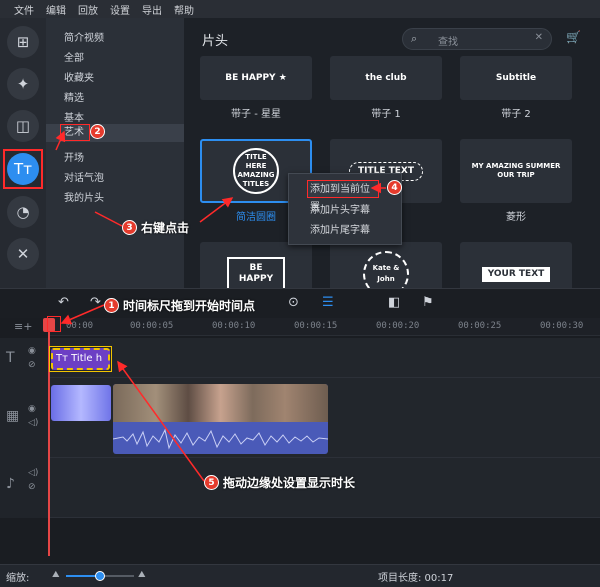  What do you see at coordinates (10, 484) in the screenshot?
I see `music-note-icon: ♪` at bounding box center [10, 484].